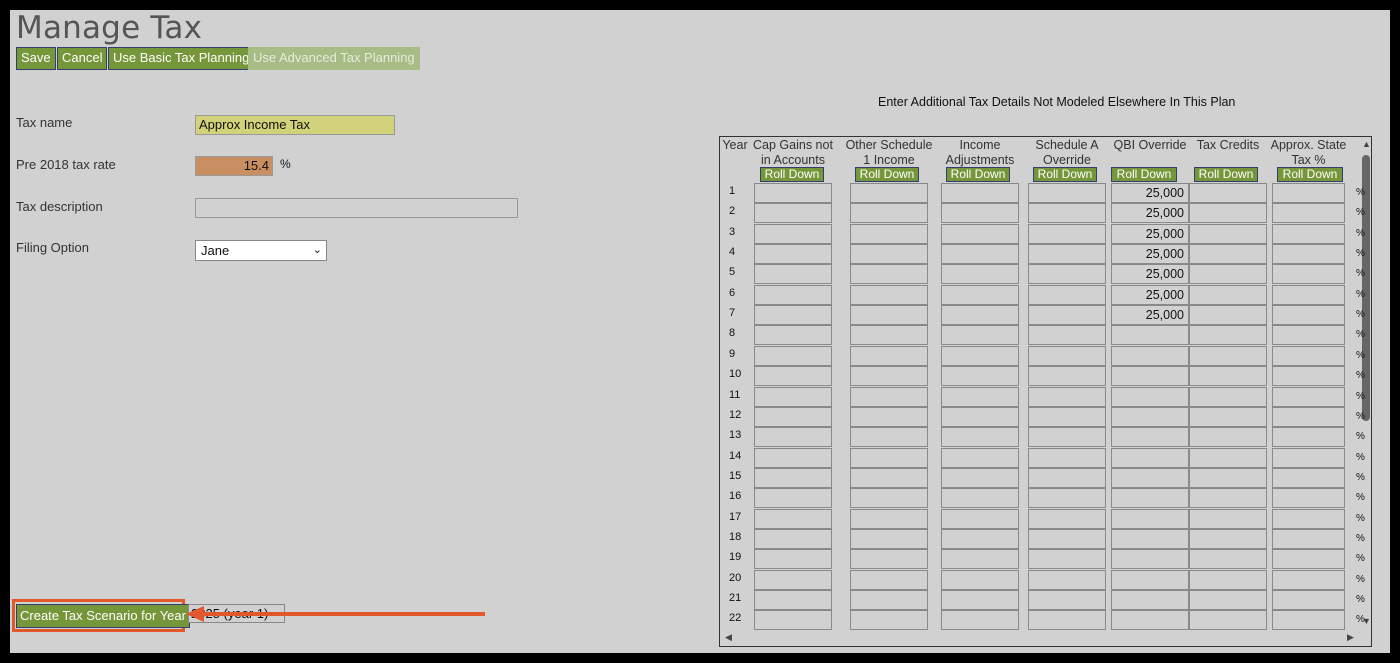 This screenshot has width=1400, height=663. I want to click on save-button: Save, so click(36, 58).